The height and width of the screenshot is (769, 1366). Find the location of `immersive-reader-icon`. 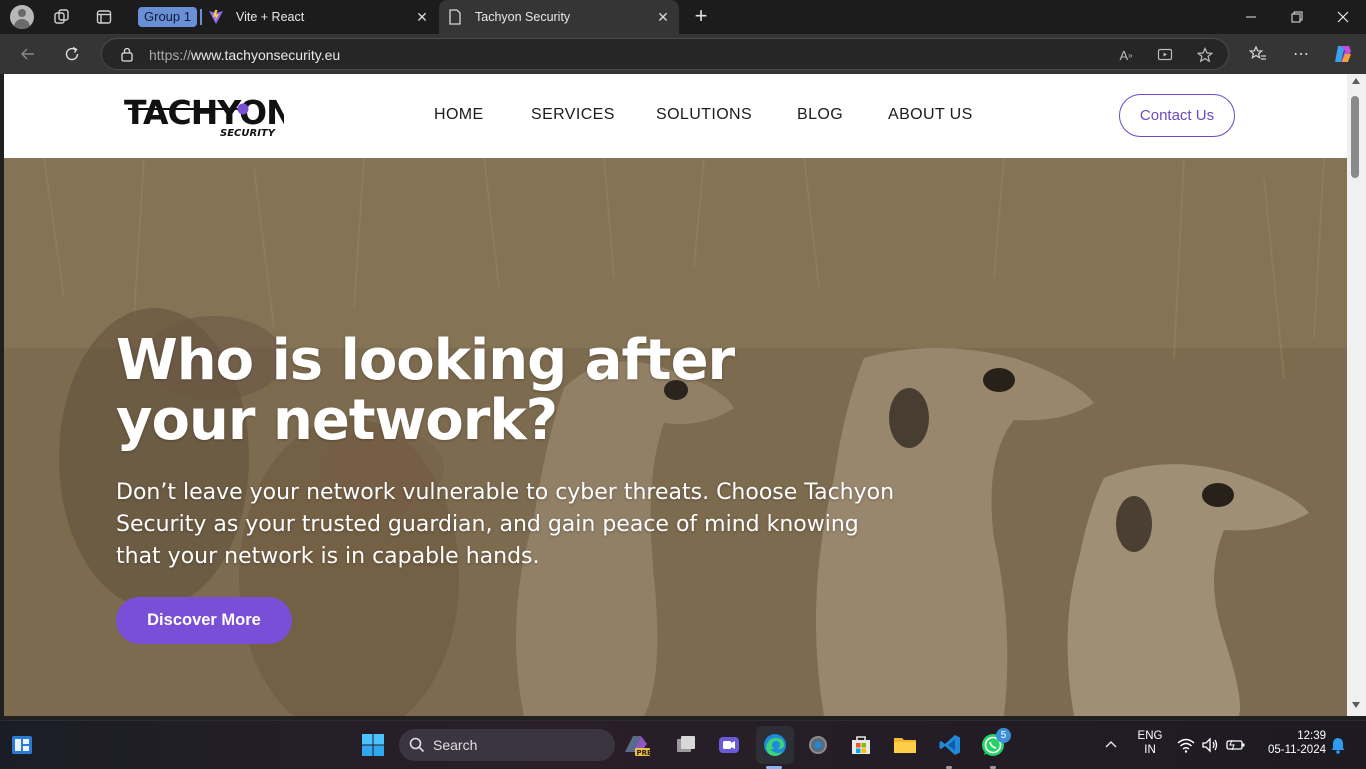

immersive-reader-icon is located at coordinates (1165, 55).